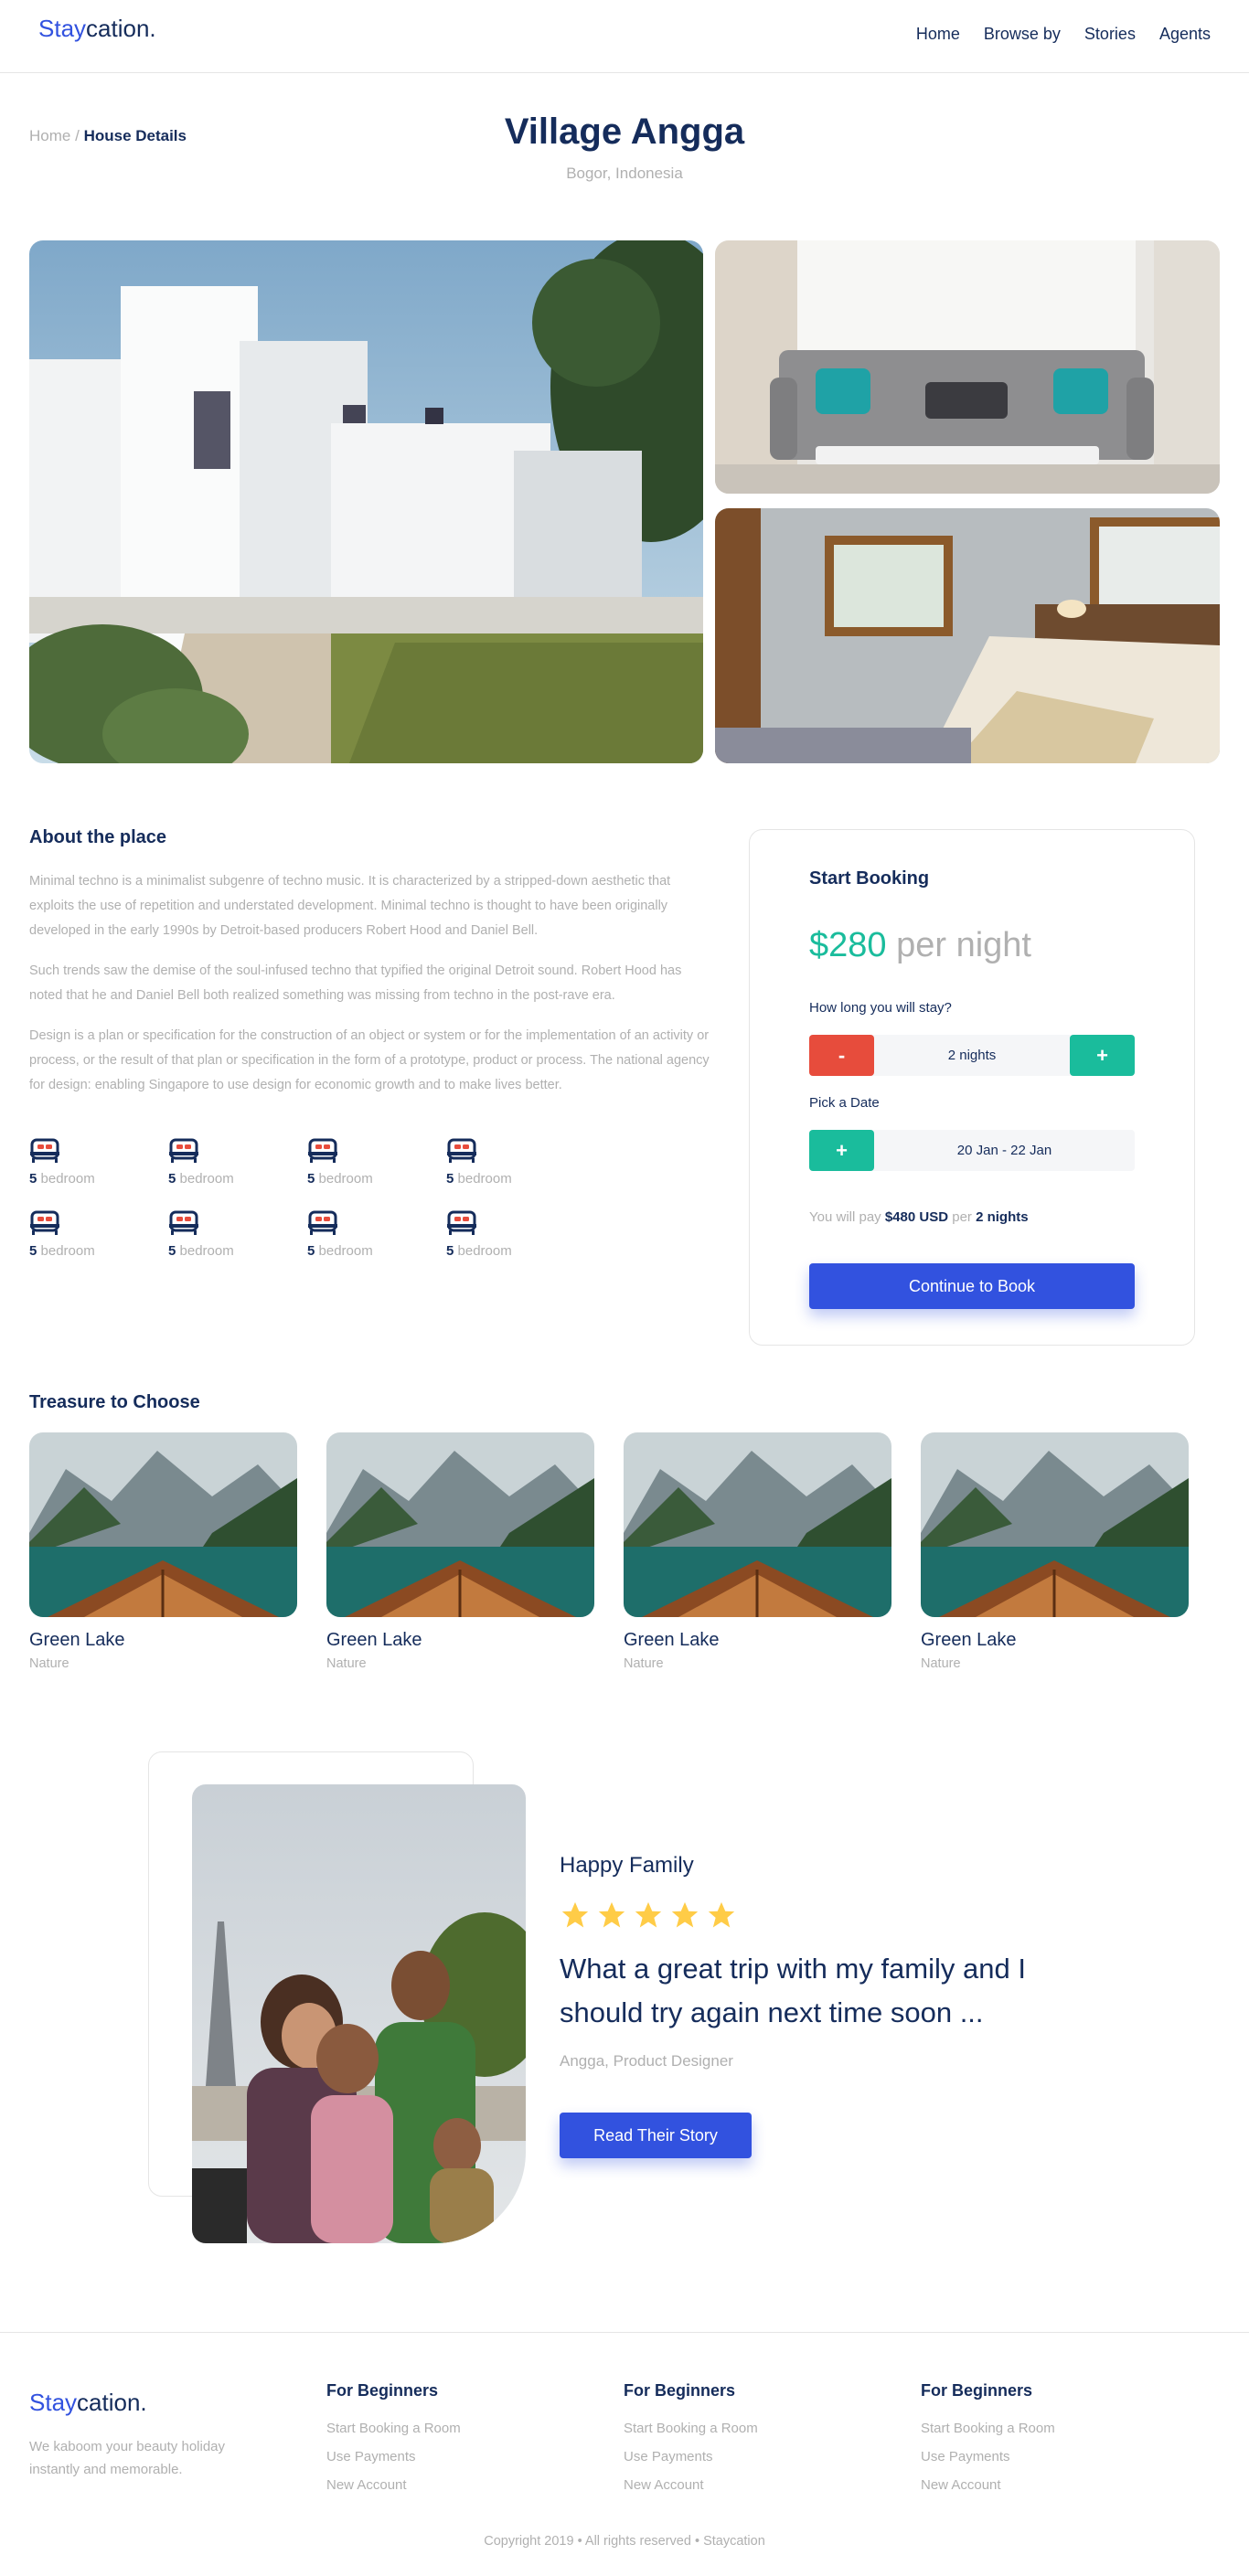 This screenshot has width=1249, height=2576. I want to click on price: $280 per night, so click(920, 945).